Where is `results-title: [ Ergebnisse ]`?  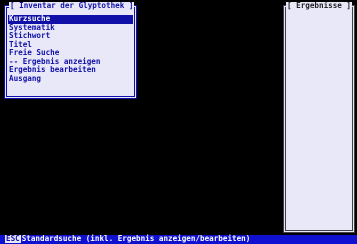 results-title: [ Ergebnisse ] is located at coordinates (319, 5).